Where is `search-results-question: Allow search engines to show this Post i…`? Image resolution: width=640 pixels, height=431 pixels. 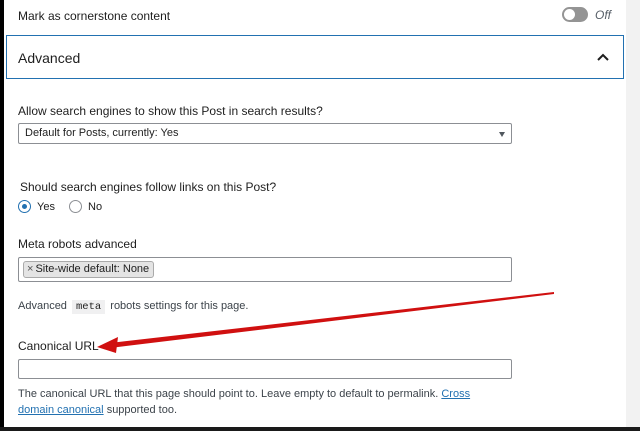
search-results-question: Allow search engines to show this Post i… is located at coordinates (170, 111).